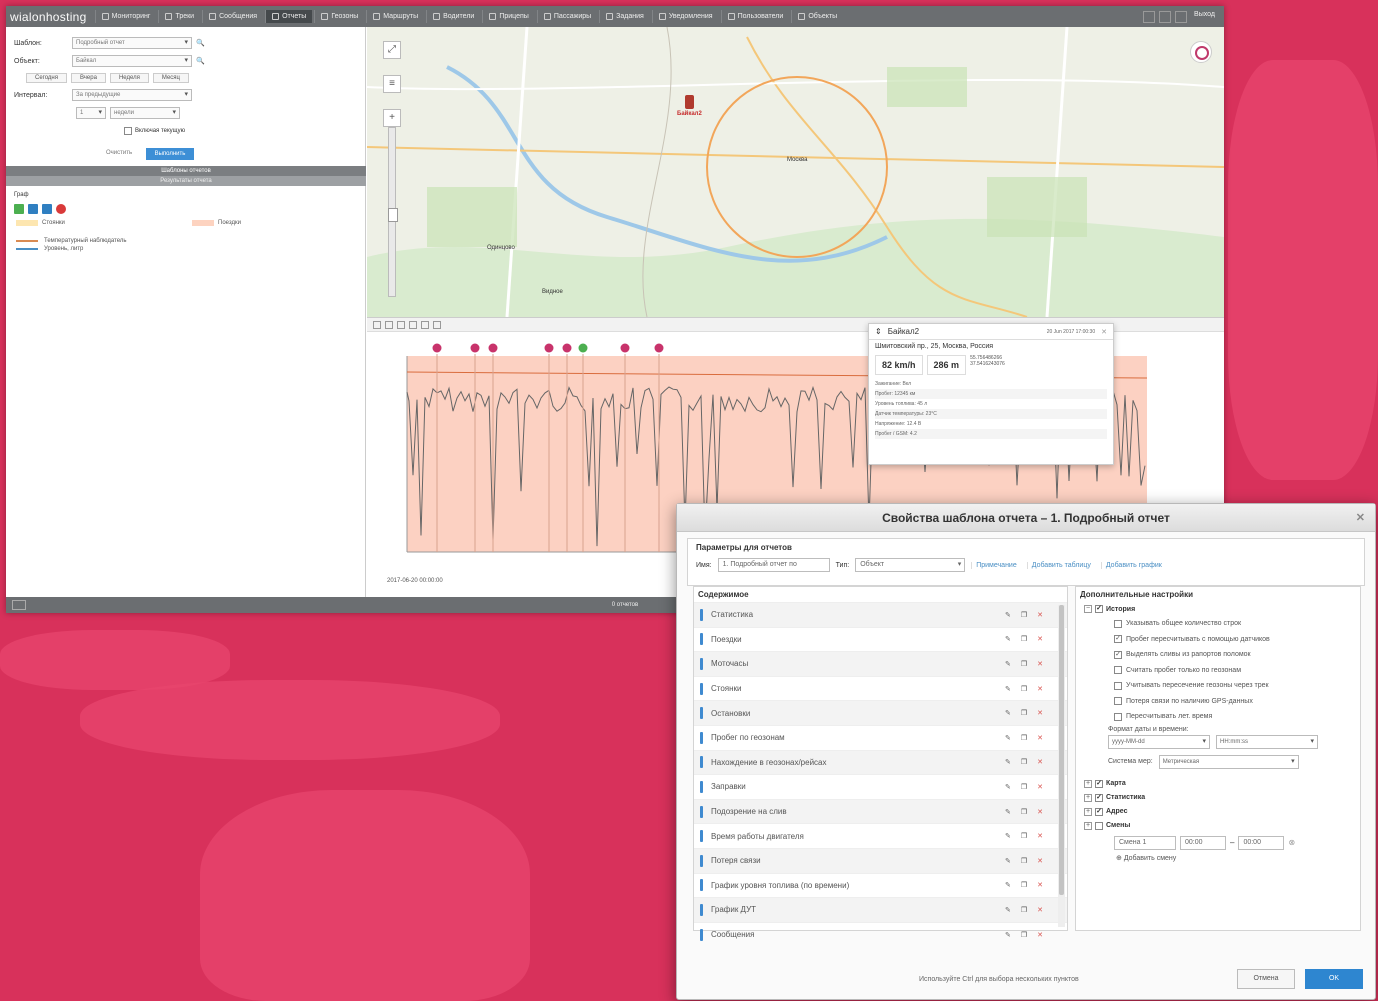 The image size is (1378, 1001). Describe the element at coordinates (1222, 686) in the screenshot. I see `setting-option: Учитывать пересечение геозоны через трек` at that location.